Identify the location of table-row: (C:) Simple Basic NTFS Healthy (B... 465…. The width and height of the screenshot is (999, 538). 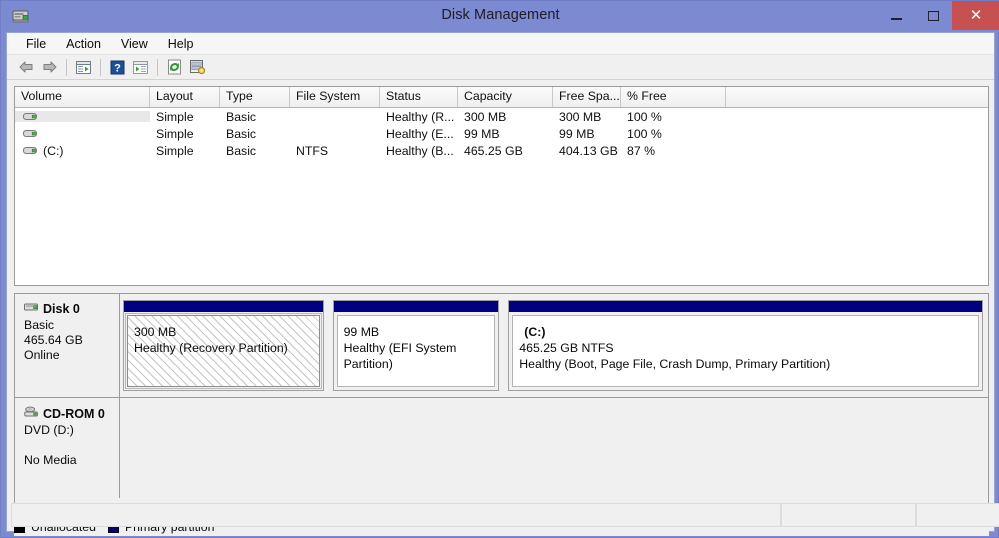
(501, 150).